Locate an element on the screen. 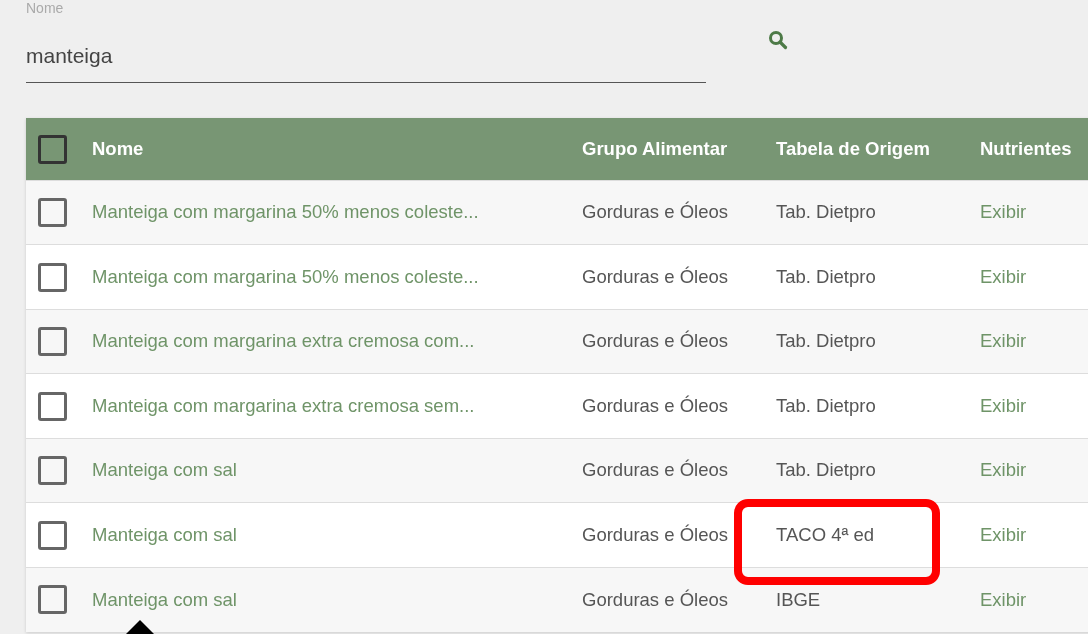  column-header: Grupo Alimentar is located at coordinates (655, 148).